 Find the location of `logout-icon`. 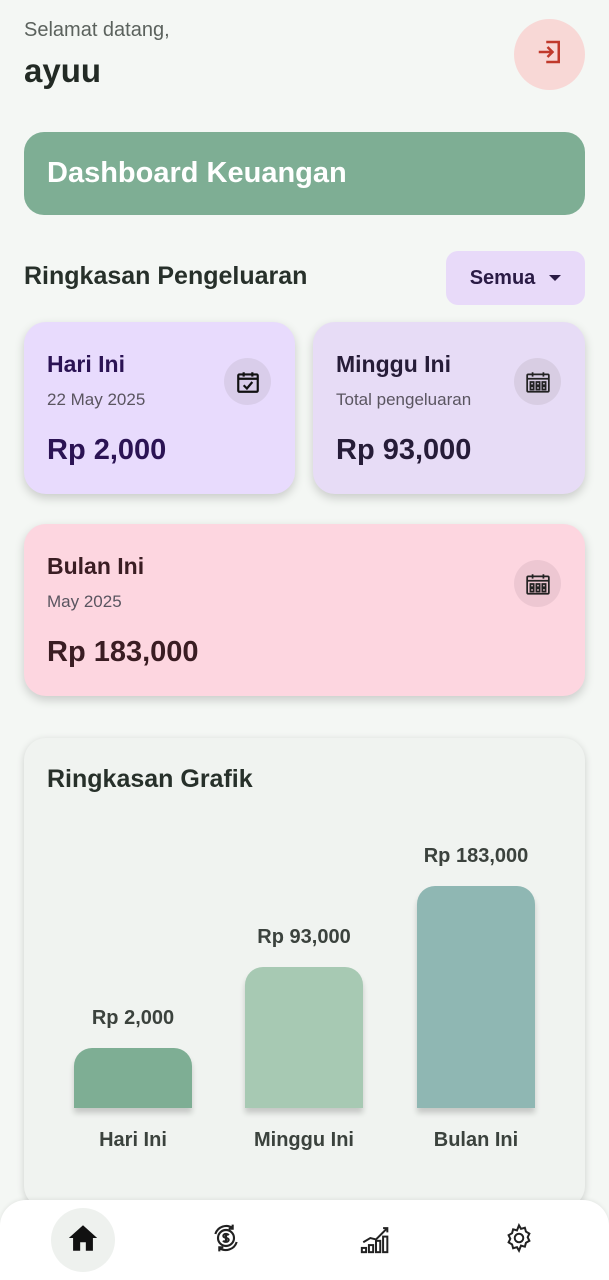

logout-icon is located at coordinates (550, 54).